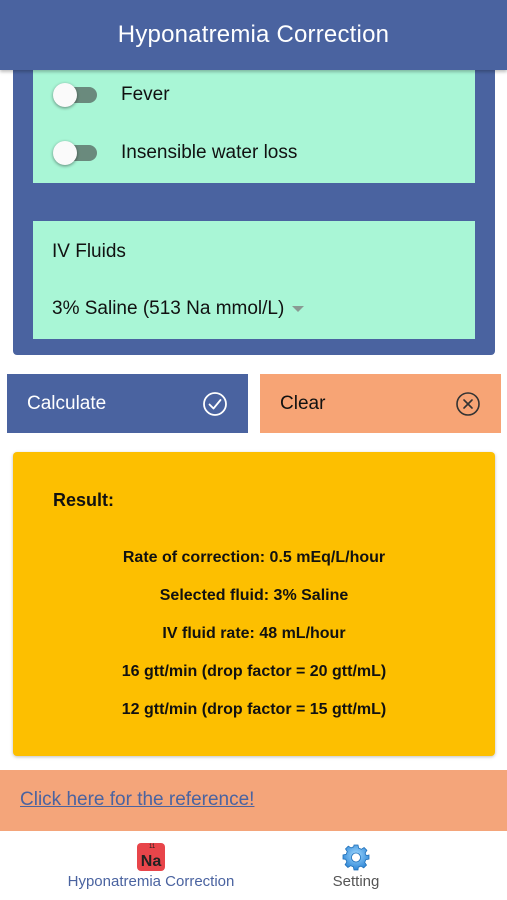 The width and height of the screenshot is (507, 900). Describe the element at coordinates (298, 309) in the screenshot. I see `dropdown-caret-icon` at that location.